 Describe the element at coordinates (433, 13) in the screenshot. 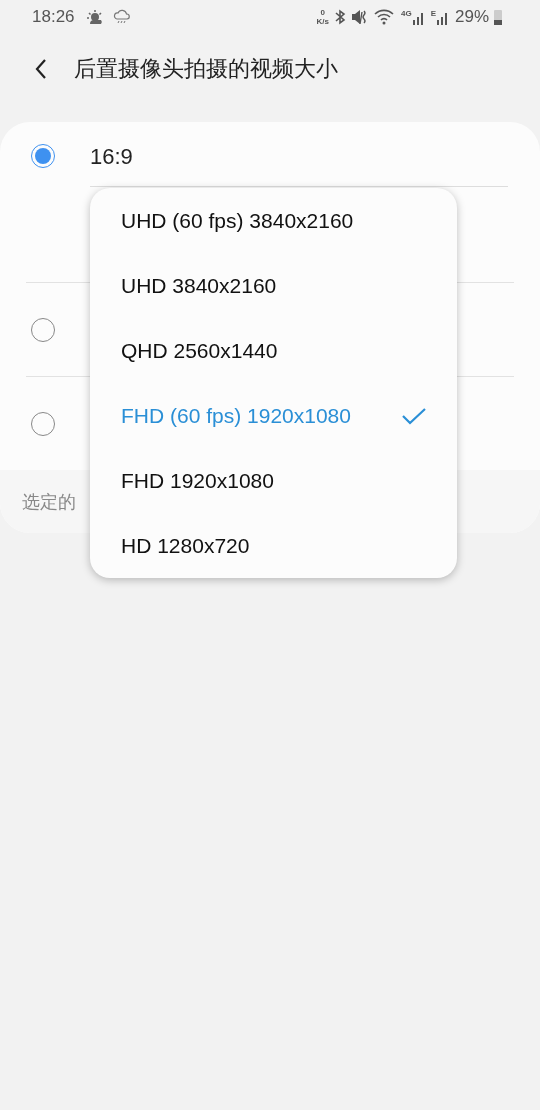

I see `network-type: E` at that location.